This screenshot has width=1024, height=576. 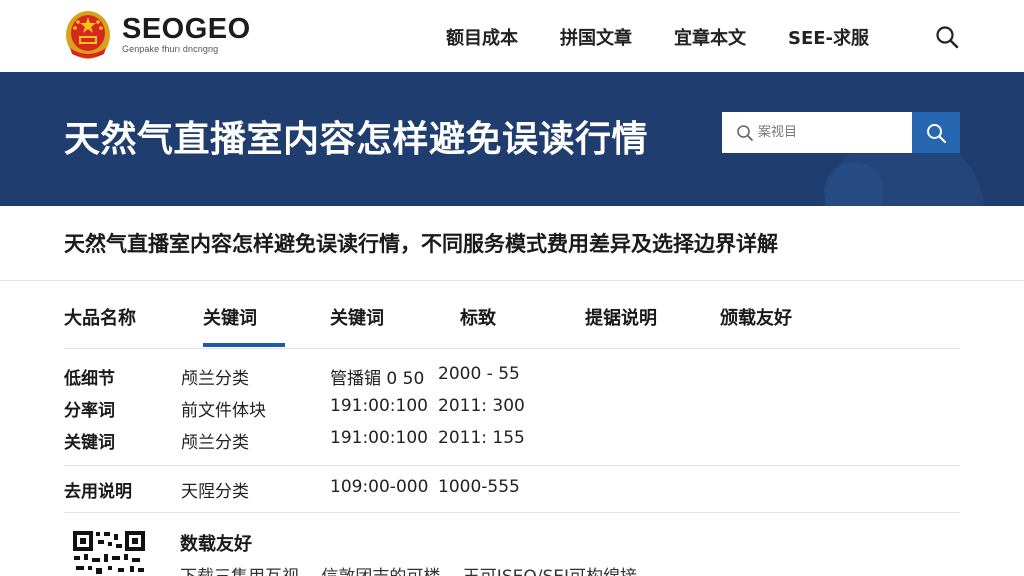 What do you see at coordinates (230, 317) in the screenshot?
I see `tab-keyword-active: 关键词` at bounding box center [230, 317].